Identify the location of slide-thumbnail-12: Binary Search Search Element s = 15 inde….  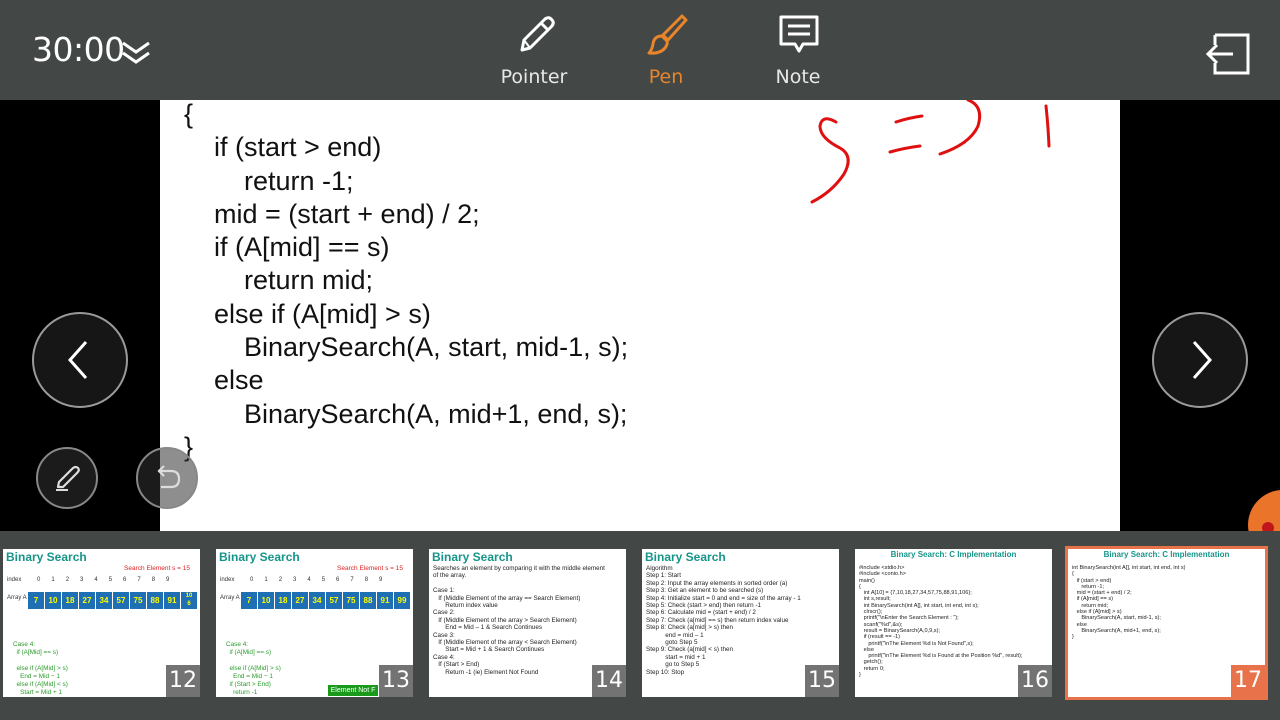
(101, 623).